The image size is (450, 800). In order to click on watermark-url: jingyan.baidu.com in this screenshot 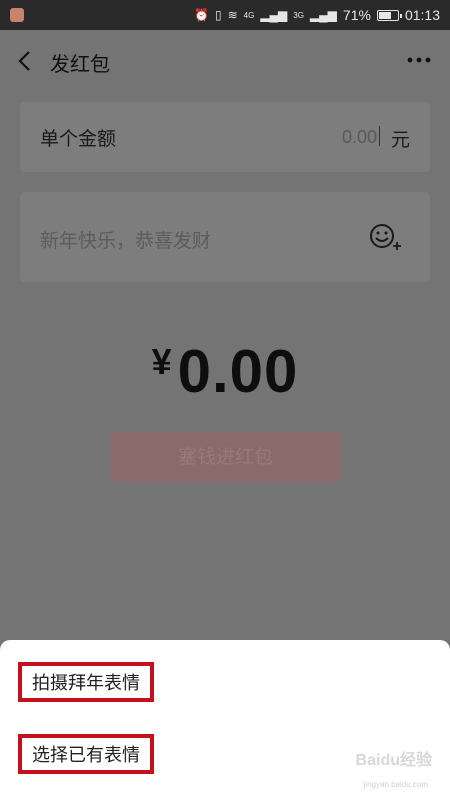, I will do `click(395, 784)`.